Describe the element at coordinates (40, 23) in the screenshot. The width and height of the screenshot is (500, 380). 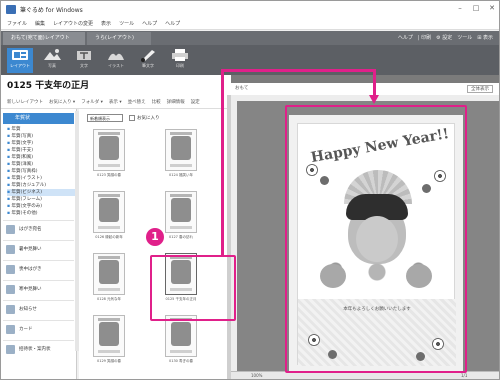
I see `menu-edit: 編集` at that location.